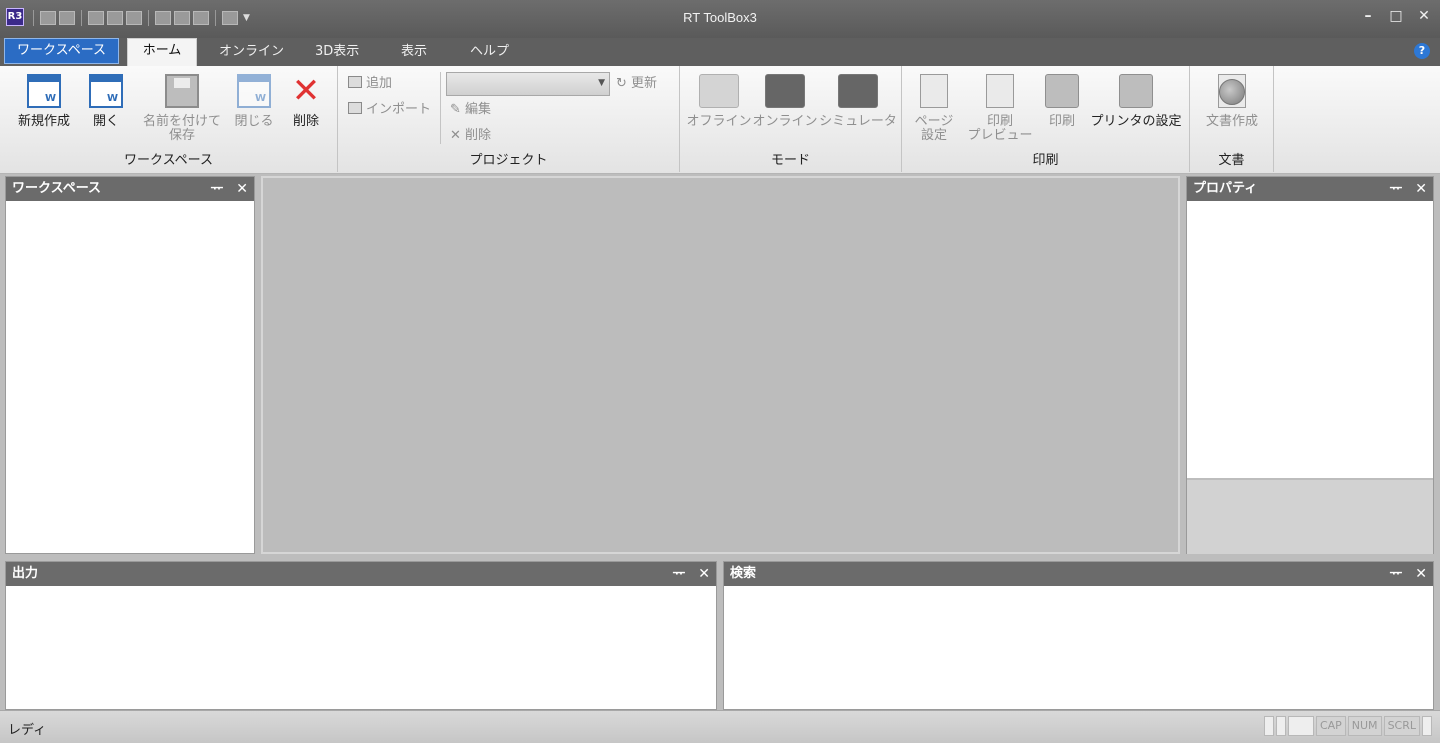 This screenshot has height=743, width=1440. What do you see at coordinates (337, 53) in the screenshot?
I see `tab-3d-view: 3D表示` at bounding box center [337, 53].